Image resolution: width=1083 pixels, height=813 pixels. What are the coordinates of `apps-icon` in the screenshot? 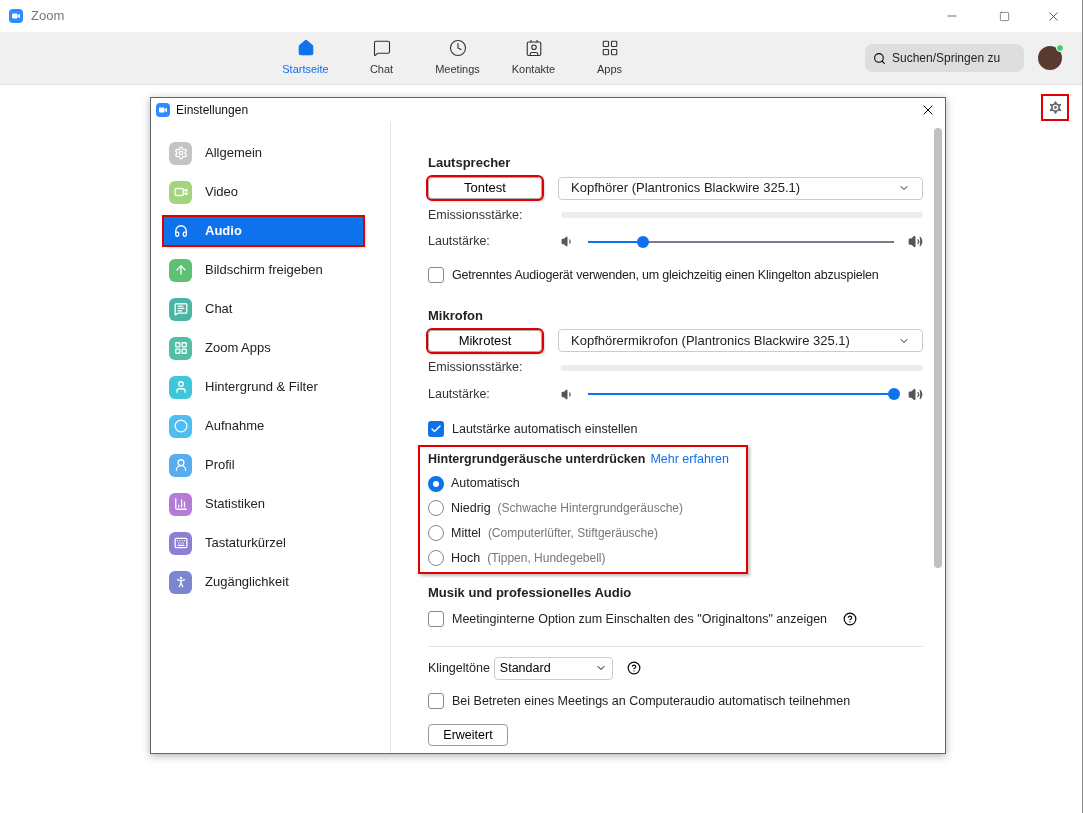 It's located at (609, 47).